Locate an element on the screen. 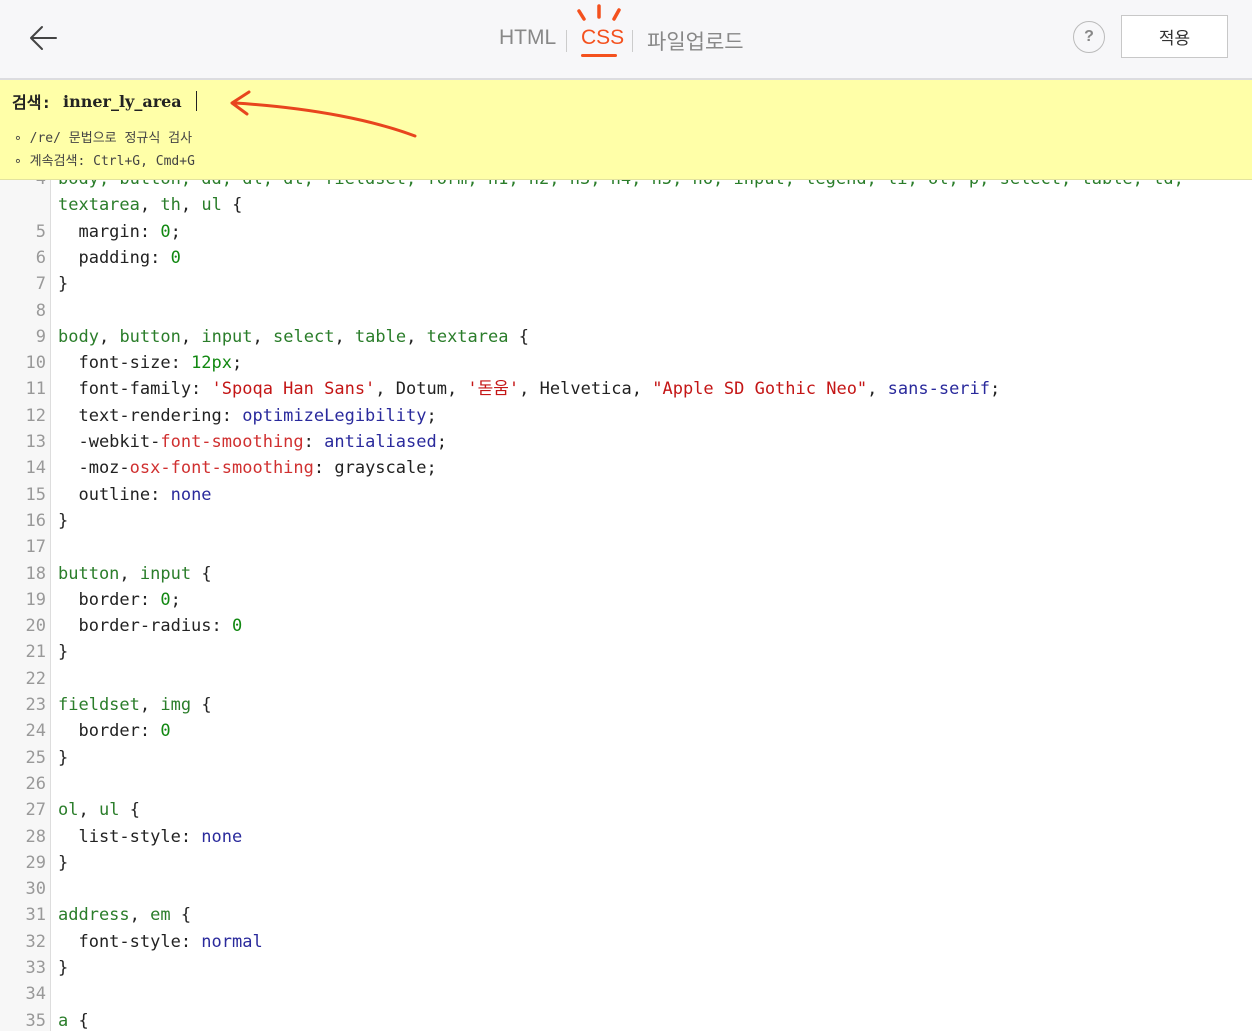 The width and height of the screenshot is (1252, 1031). top-toolbar: HTML CSS 파일업로드 ? 적용 is located at coordinates (626, 40).